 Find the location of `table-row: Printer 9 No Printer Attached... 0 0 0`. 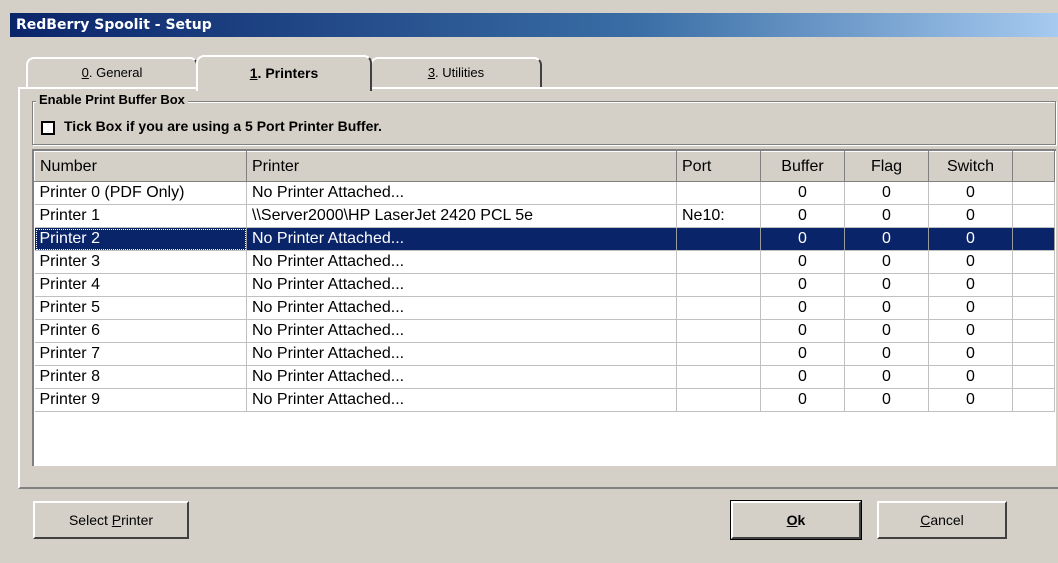

table-row: Printer 9 No Printer Attached... 0 0 0 is located at coordinates (544, 400).